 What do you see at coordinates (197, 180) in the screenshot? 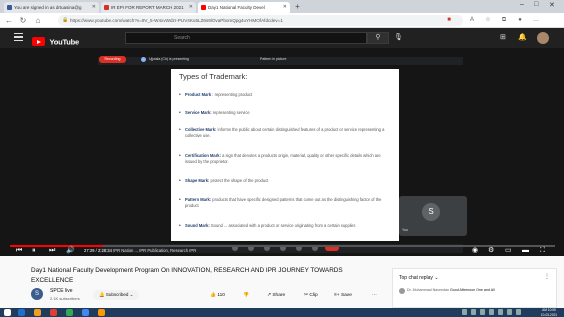
I see `bullet-term: Shape Mark:` at bounding box center [197, 180].